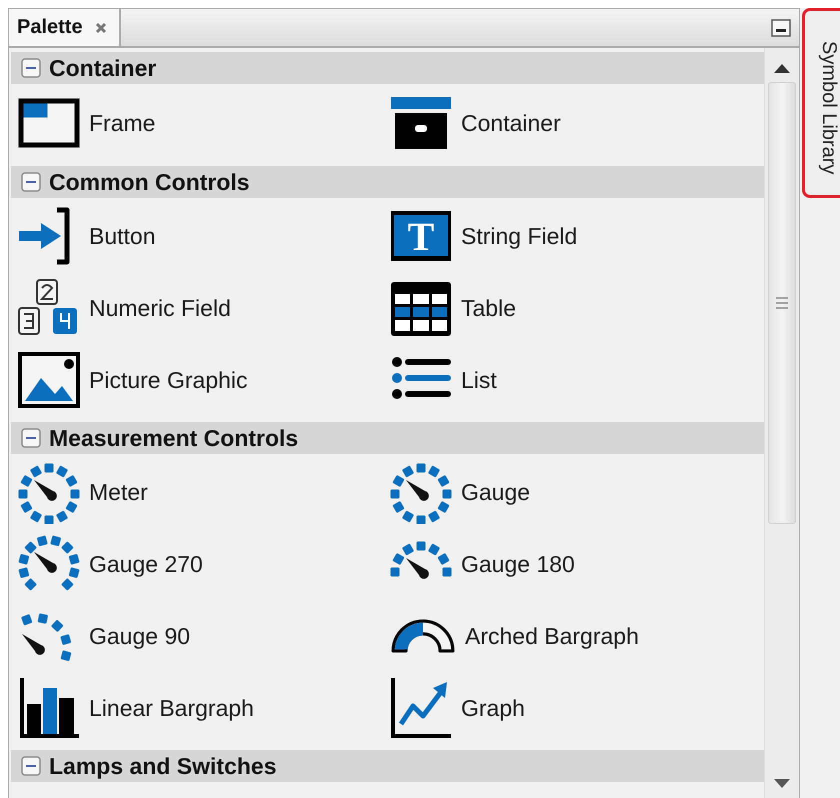  Describe the element at coordinates (197, 380) in the screenshot. I see `palette-item: Picture Graphic` at that location.